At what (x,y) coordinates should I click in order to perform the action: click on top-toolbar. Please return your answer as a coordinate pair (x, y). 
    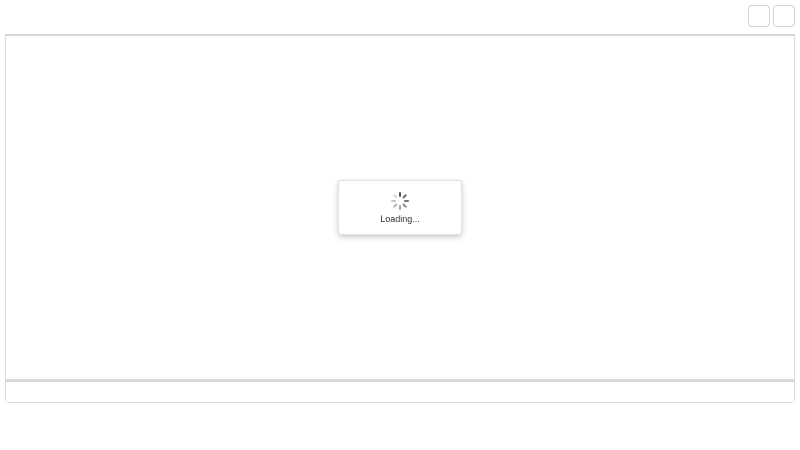
    Looking at the image, I should click on (771, 16).